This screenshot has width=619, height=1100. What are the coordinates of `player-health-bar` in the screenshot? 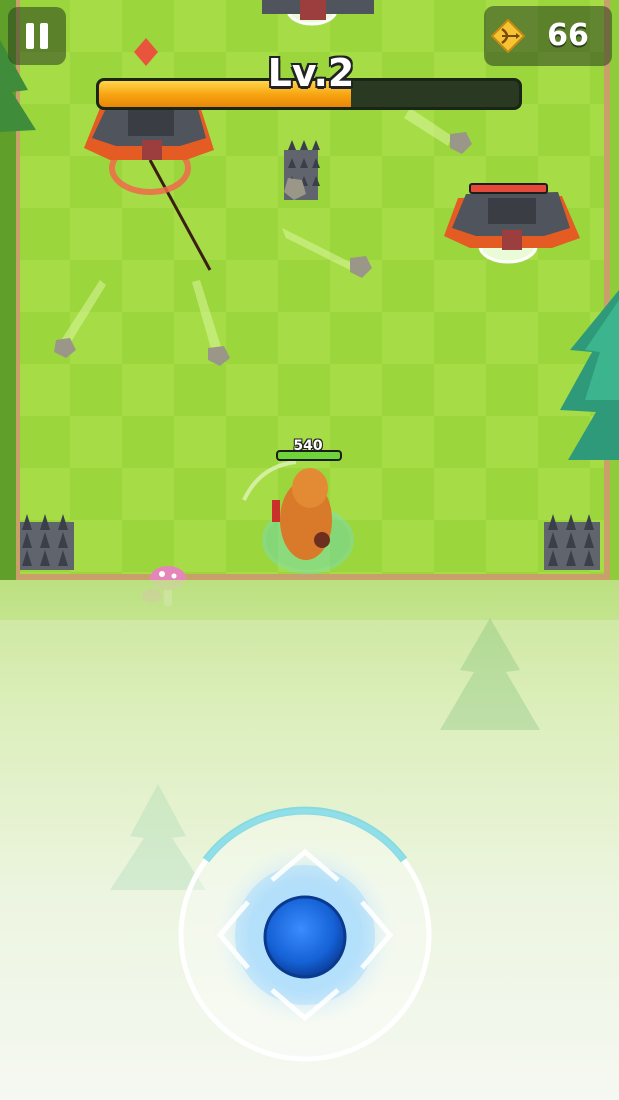 It's located at (309, 455).